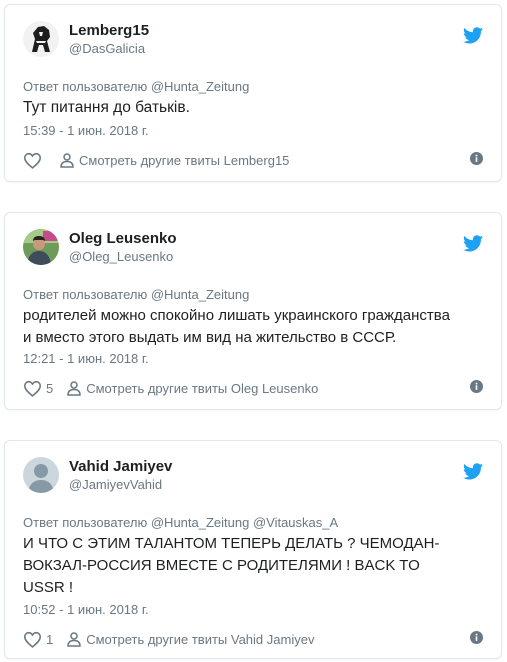  I want to click on tweet-actions: 5 Смотреть другие твиты Oleg Leusenko, so click(254, 388).